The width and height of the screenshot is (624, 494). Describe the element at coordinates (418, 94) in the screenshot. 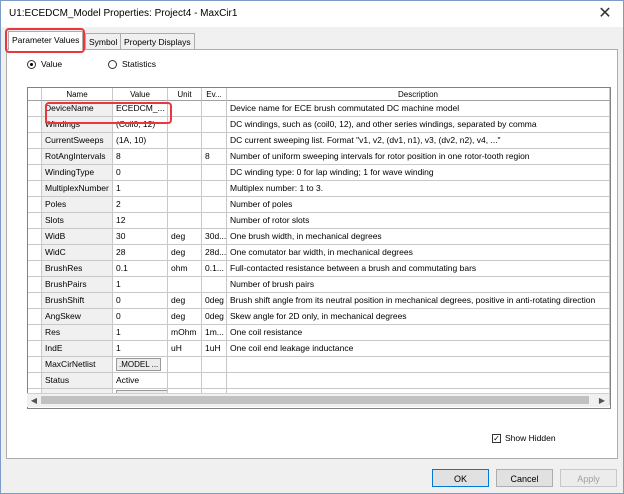

I see `column-header-description: Description` at that location.